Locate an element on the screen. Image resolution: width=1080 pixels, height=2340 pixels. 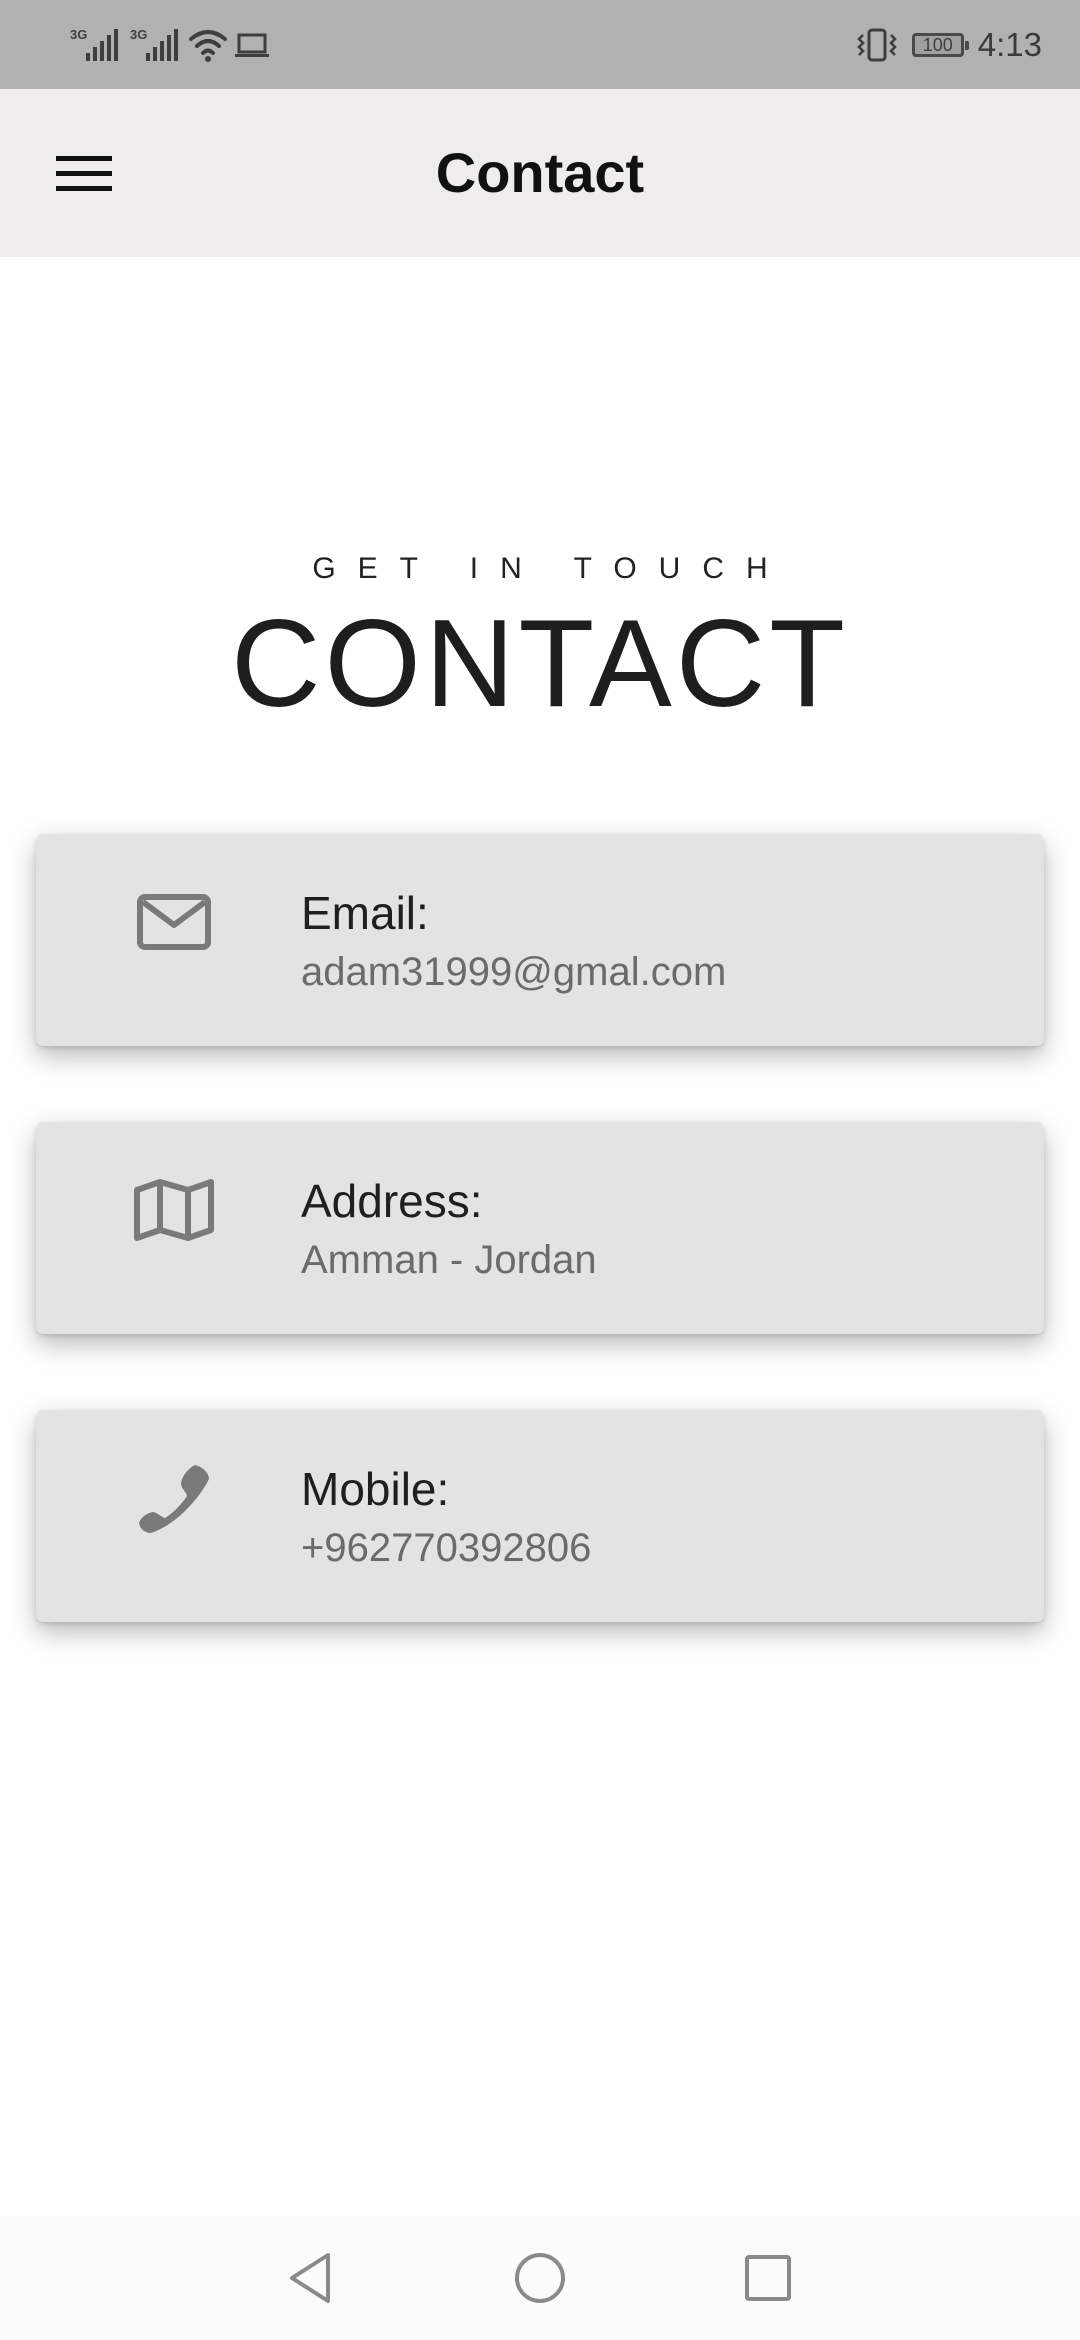
app-bar-title: Contact is located at coordinates (540, 172).